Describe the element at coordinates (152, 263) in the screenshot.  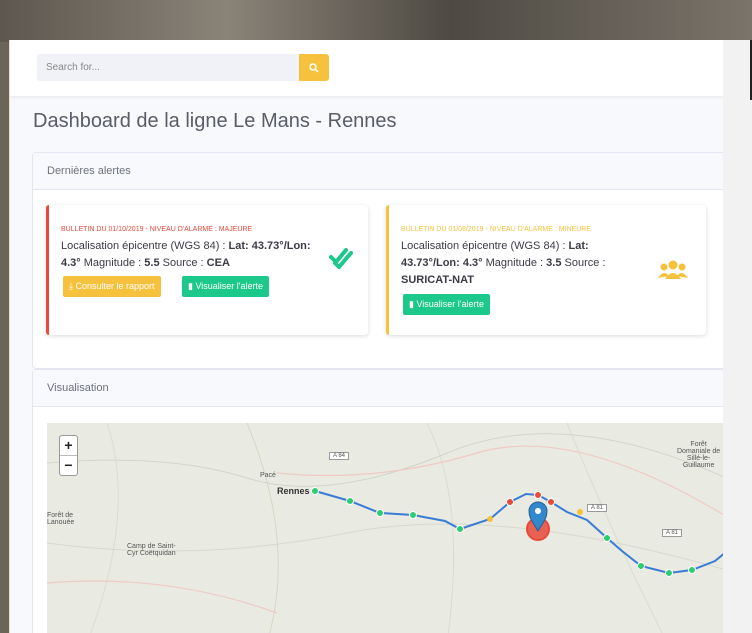
I see `mag-value: 5.5` at that location.